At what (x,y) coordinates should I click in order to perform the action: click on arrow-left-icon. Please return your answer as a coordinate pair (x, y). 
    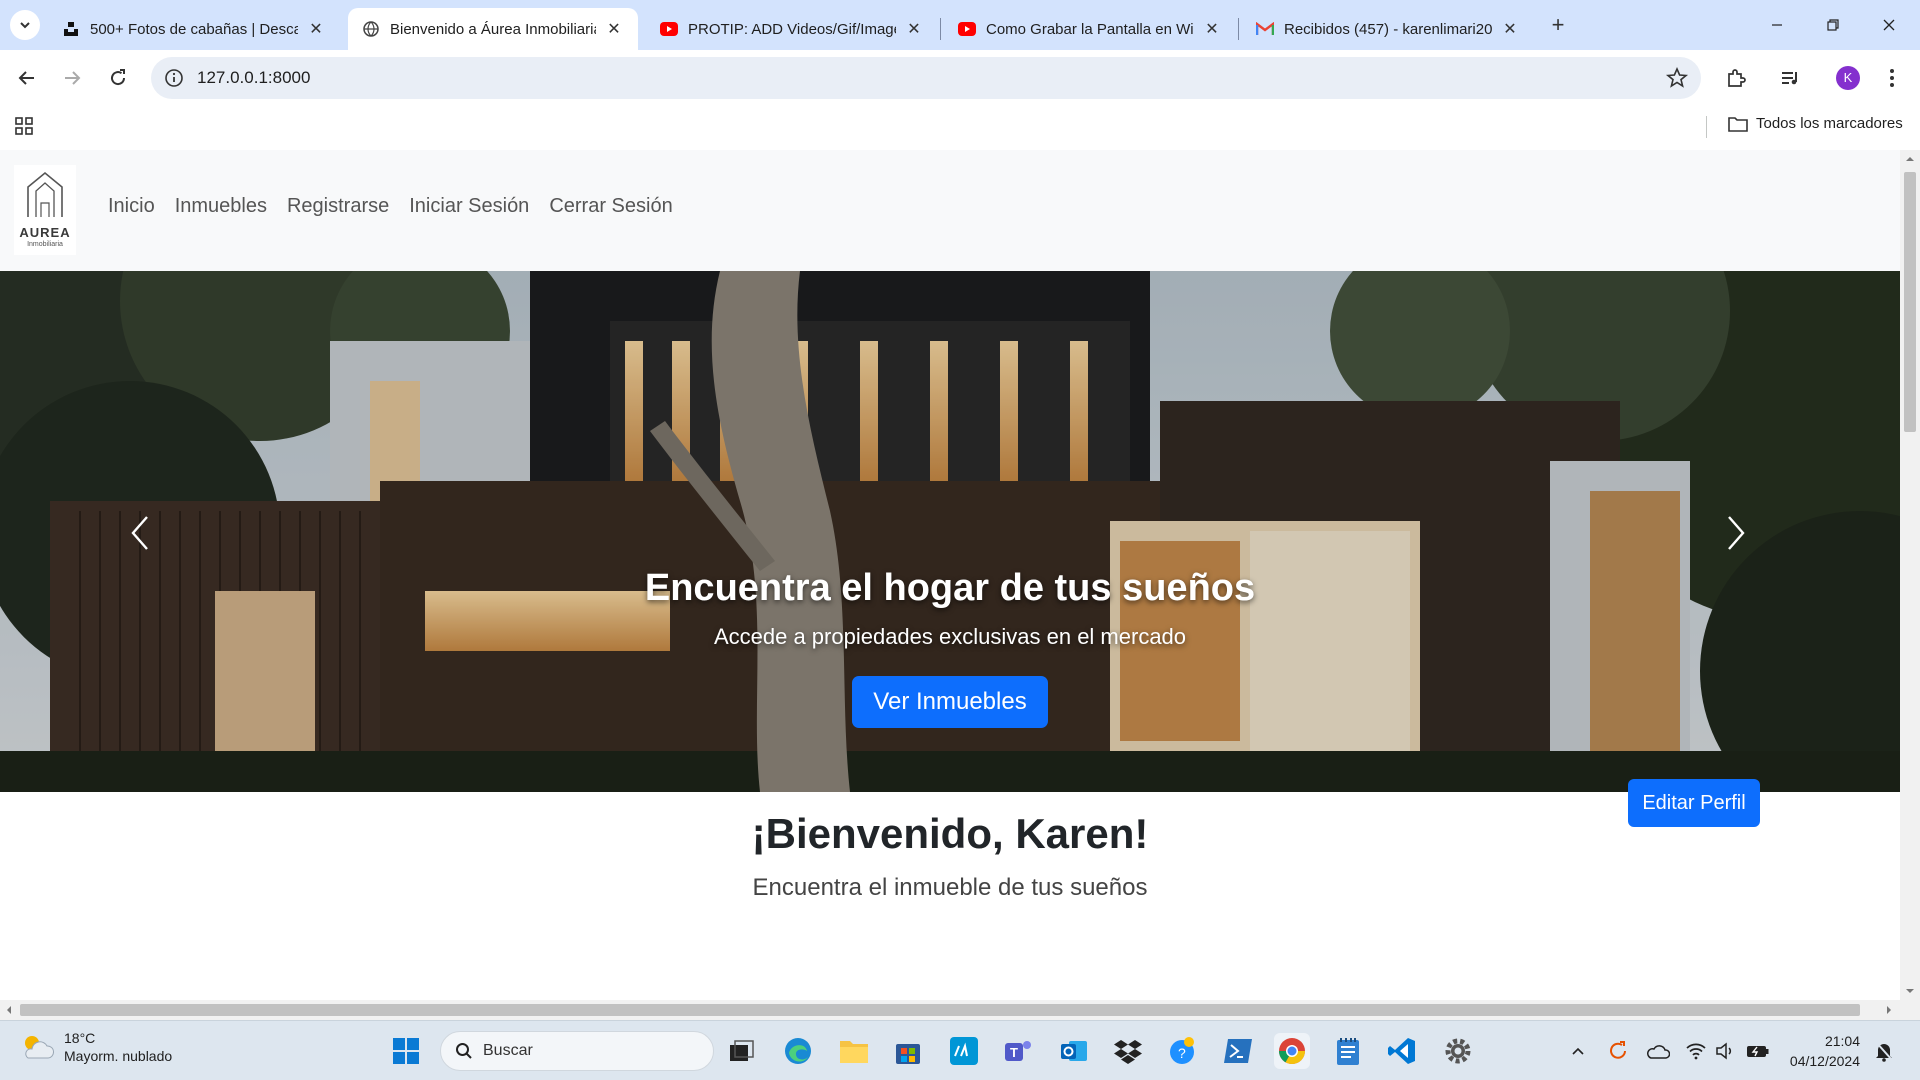
    Looking at the image, I should click on (26, 78).